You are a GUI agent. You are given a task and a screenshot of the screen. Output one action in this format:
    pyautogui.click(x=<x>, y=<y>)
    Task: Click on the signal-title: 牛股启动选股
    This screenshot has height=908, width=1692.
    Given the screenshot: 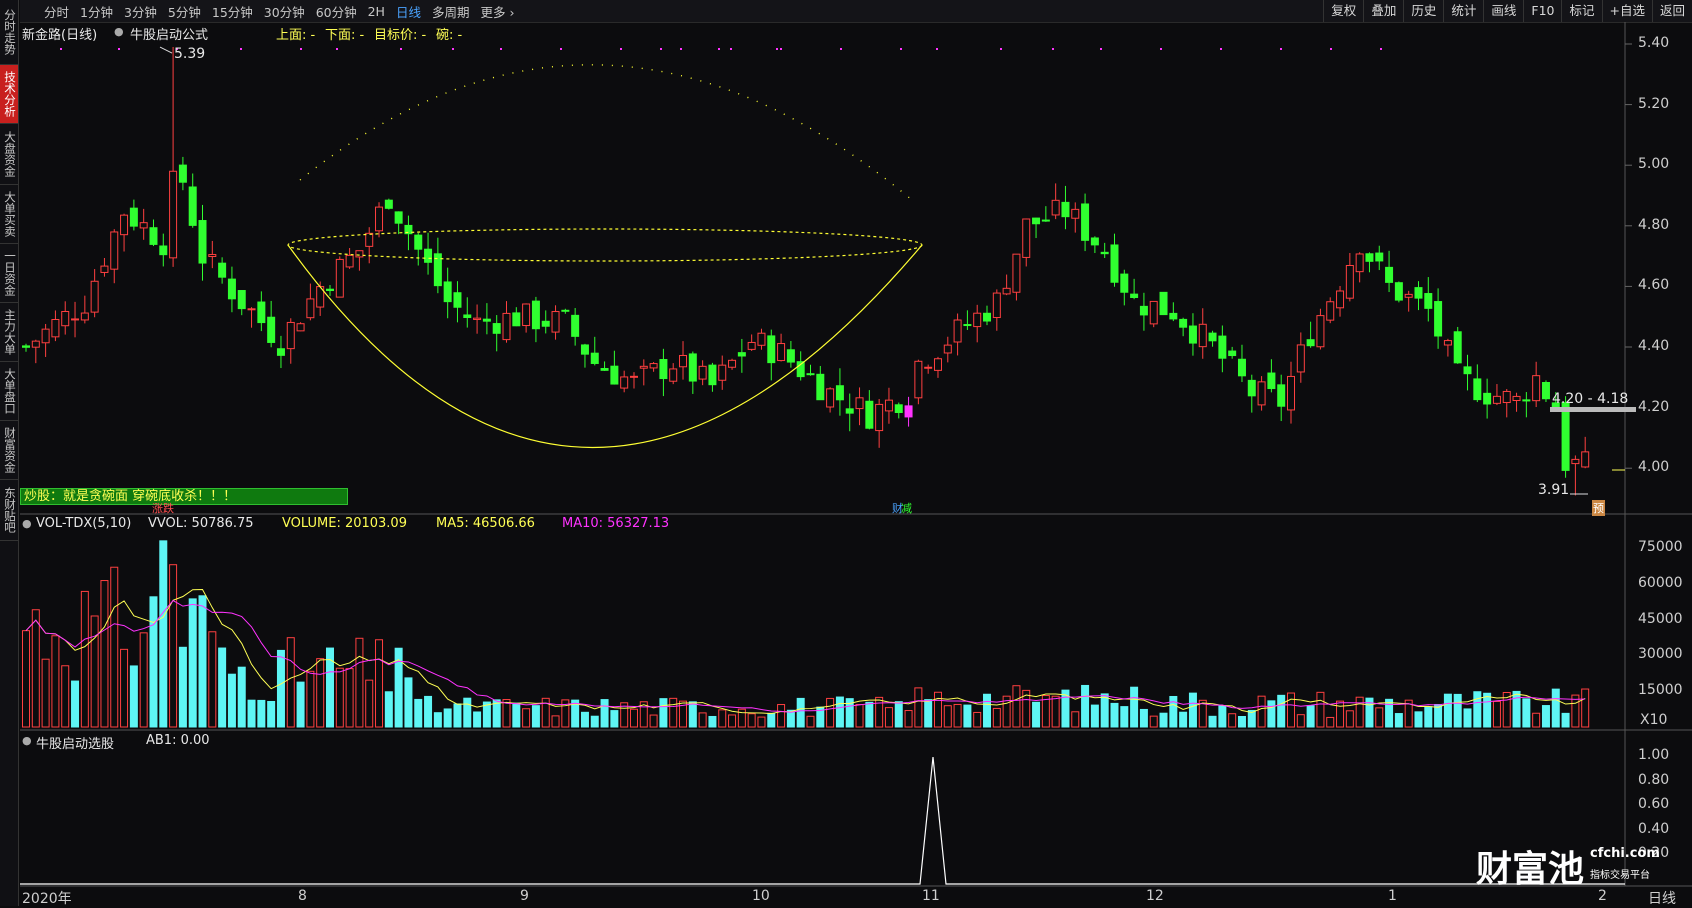 What is the action you would take?
    pyautogui.click(x=75, y=742)
    